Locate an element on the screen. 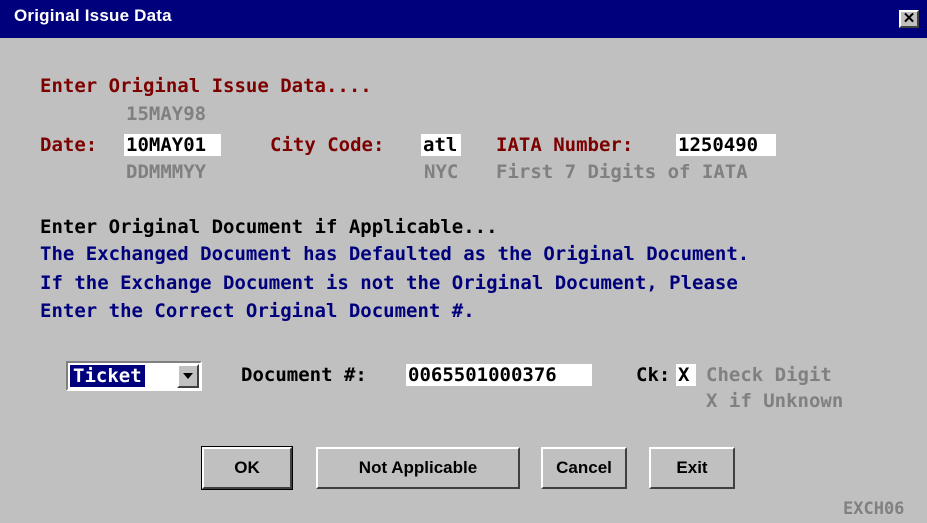  chevron-down-icon is located at coordinates (188, 376).